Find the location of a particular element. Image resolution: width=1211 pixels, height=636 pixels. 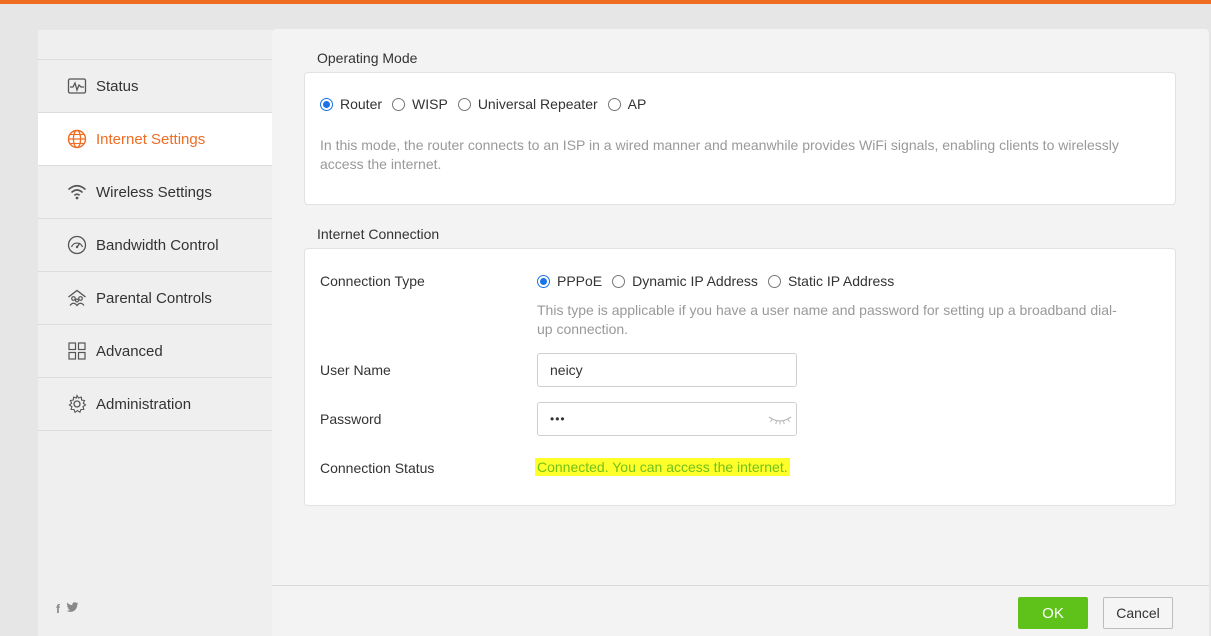

sidebar-item-bandwidth-control: Bandwidth Control is located at coordinates (155, 245).